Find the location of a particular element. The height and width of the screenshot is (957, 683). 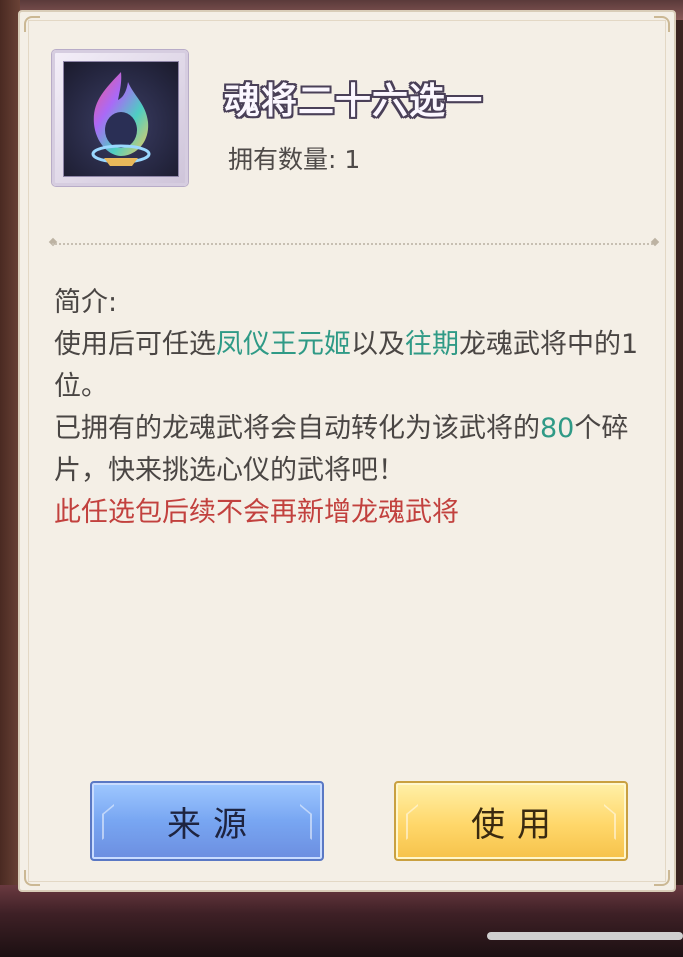

owned-quantity: 拥有数量: 1 is located at coordinates (294, 158).